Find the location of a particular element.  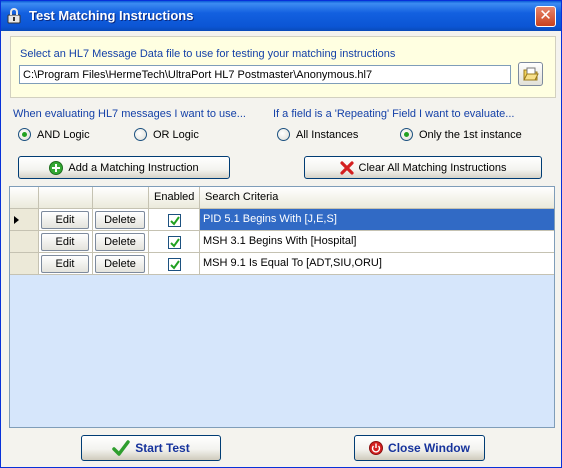

open-folder-icon is located at coordinates (531, 74).